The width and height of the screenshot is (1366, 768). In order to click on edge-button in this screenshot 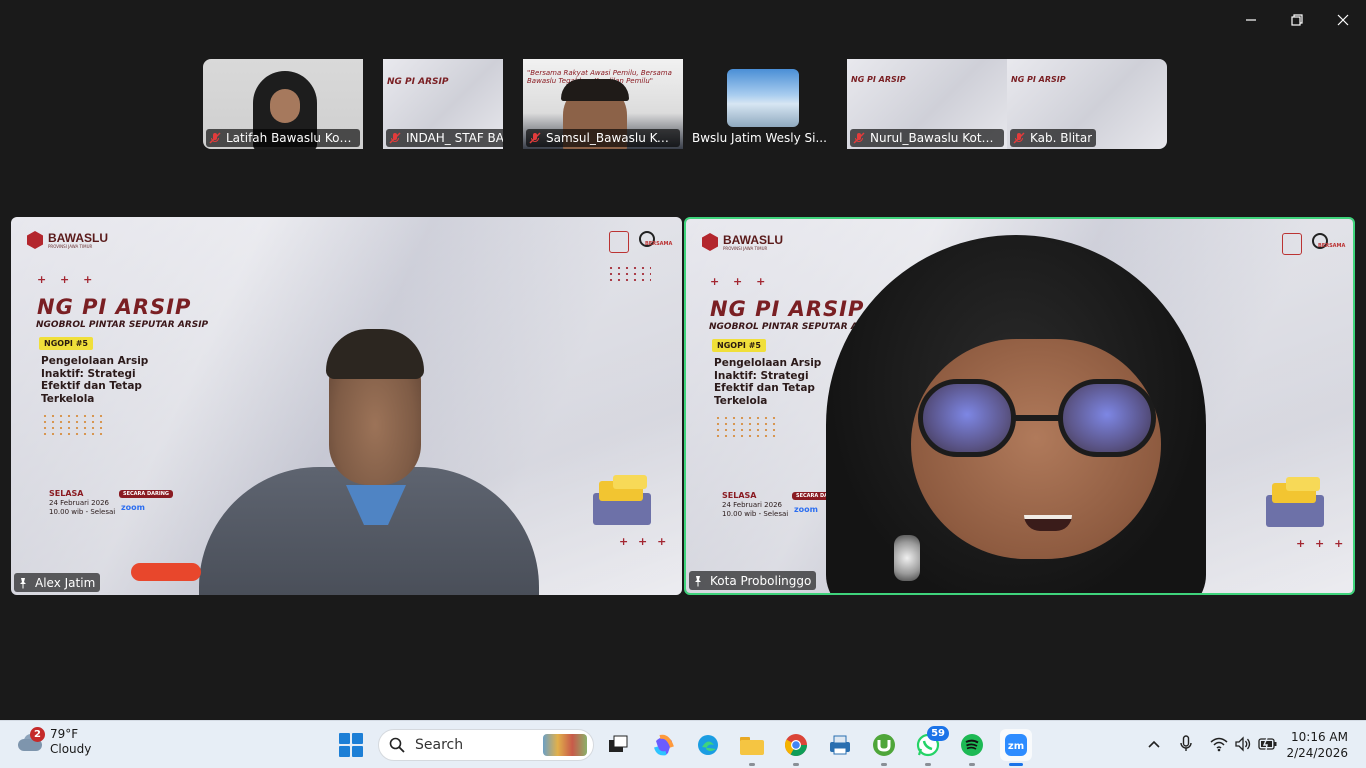, I will do `click(708, 745)`.